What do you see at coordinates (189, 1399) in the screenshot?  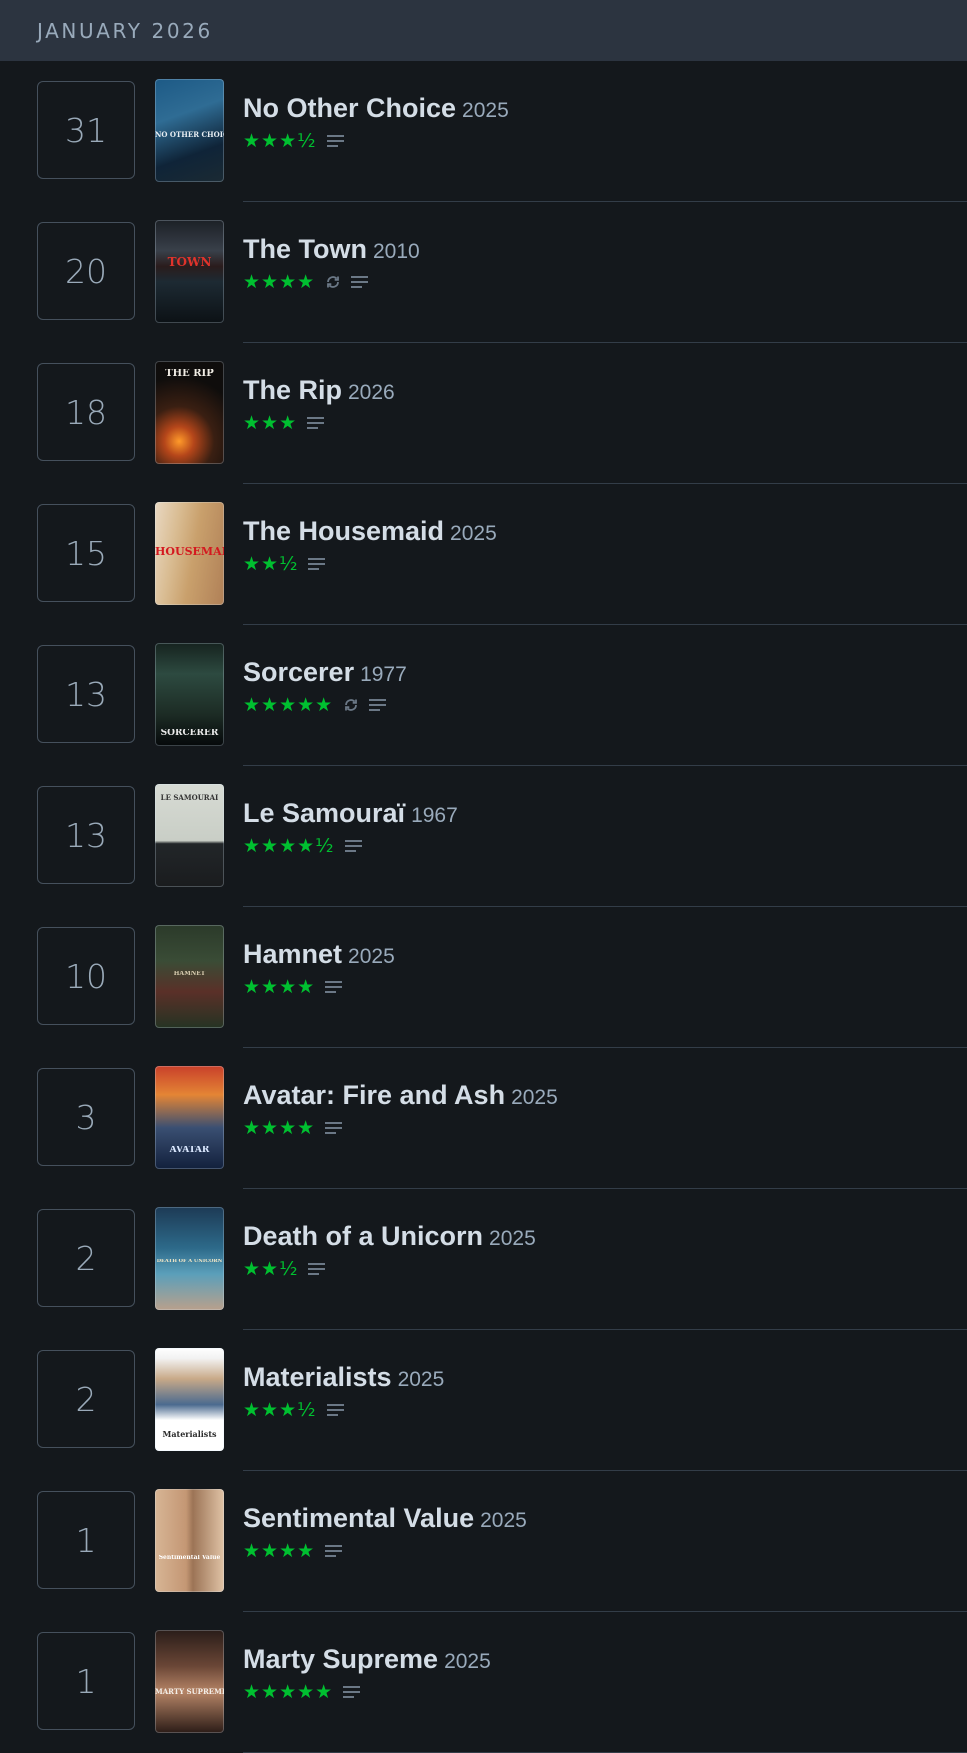 I see `film-poster: Materialists` at bounding box center [189, 1399].